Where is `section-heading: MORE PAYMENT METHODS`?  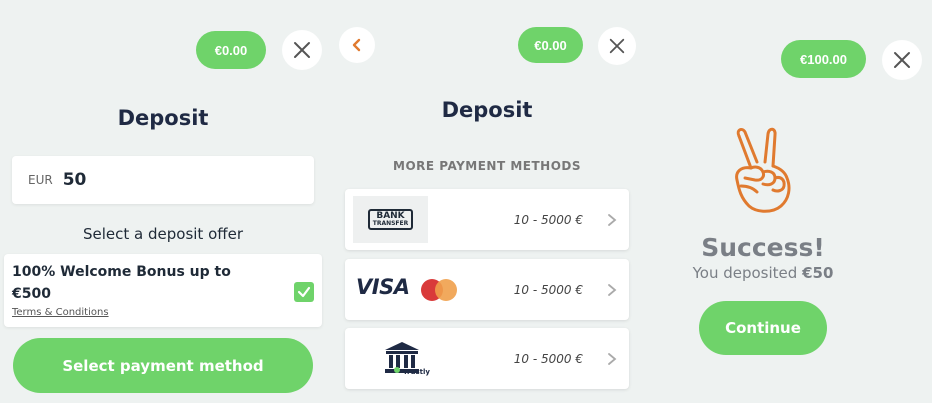 section-heading: MORE PAYMENT METHODS is located at coordinates (487, 166).